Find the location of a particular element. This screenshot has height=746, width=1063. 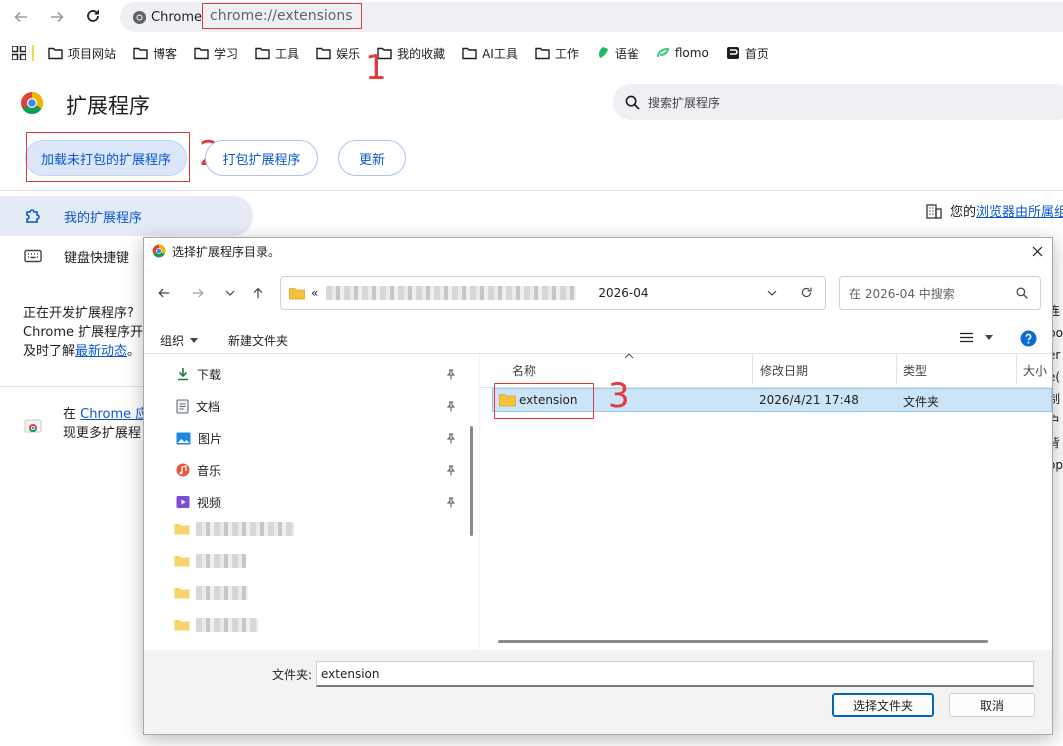

url-text: chrome://extensions is located at coordinates (282, 16).